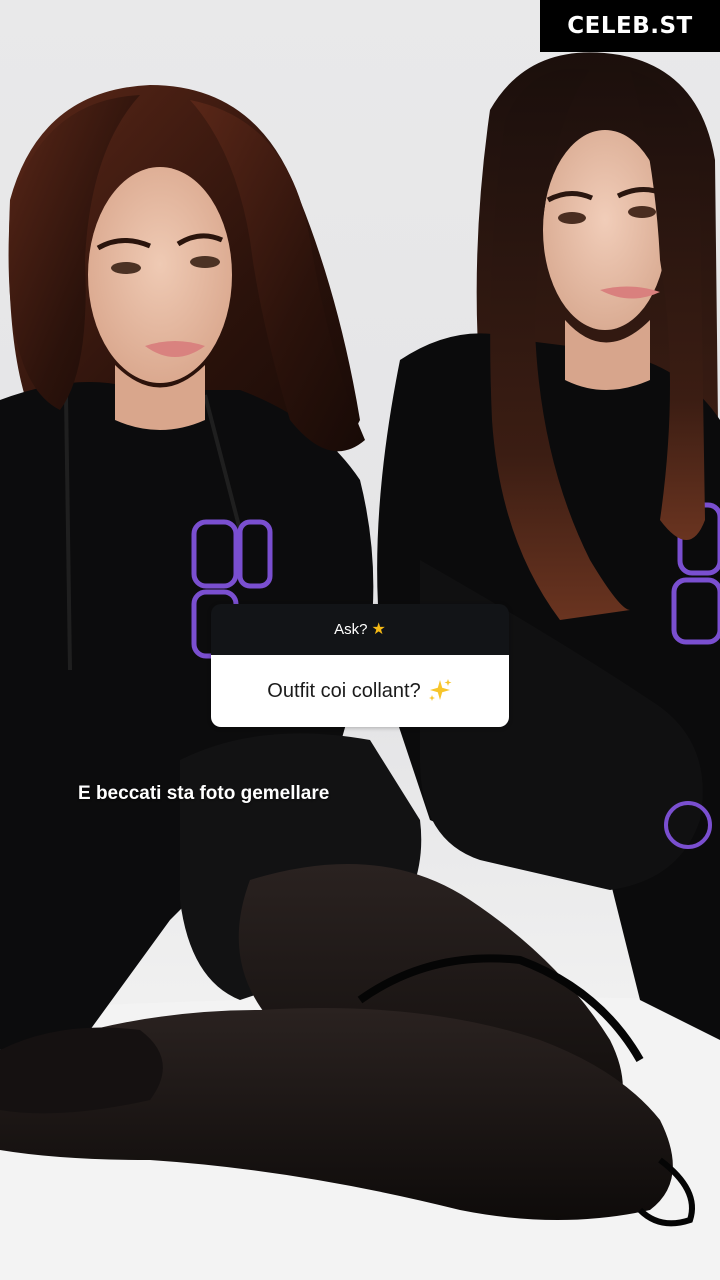 Image resolution: width=720 pixels, height=1280 pixels. I want to click on star-icon: ★, so click(378, 629).